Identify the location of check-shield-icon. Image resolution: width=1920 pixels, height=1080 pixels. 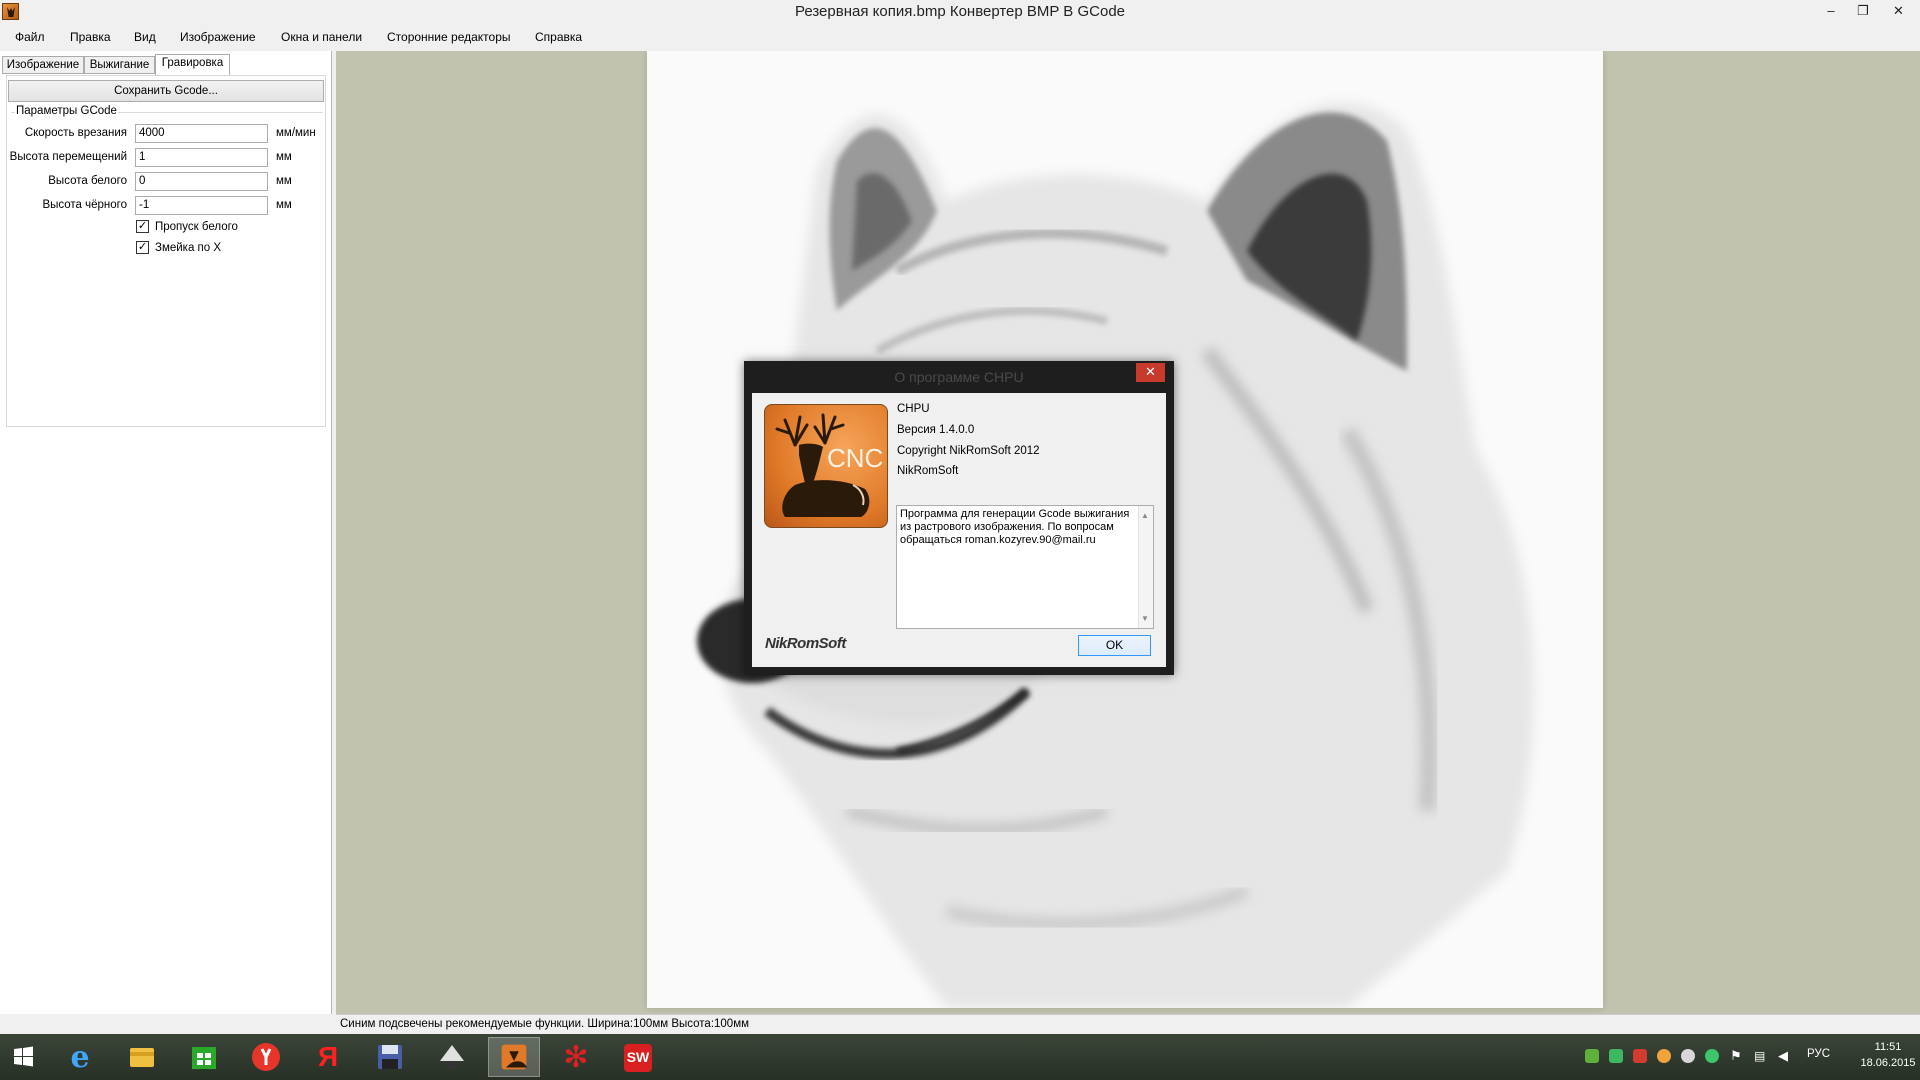
(1616, 1056).